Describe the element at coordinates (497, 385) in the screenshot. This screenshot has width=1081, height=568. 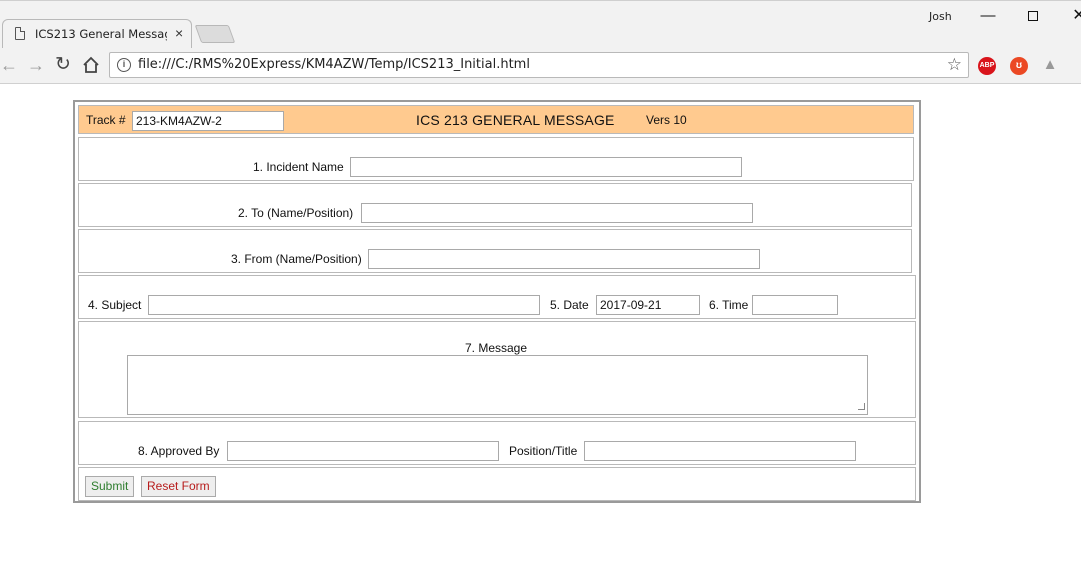
I see `message-textarea` at that location.